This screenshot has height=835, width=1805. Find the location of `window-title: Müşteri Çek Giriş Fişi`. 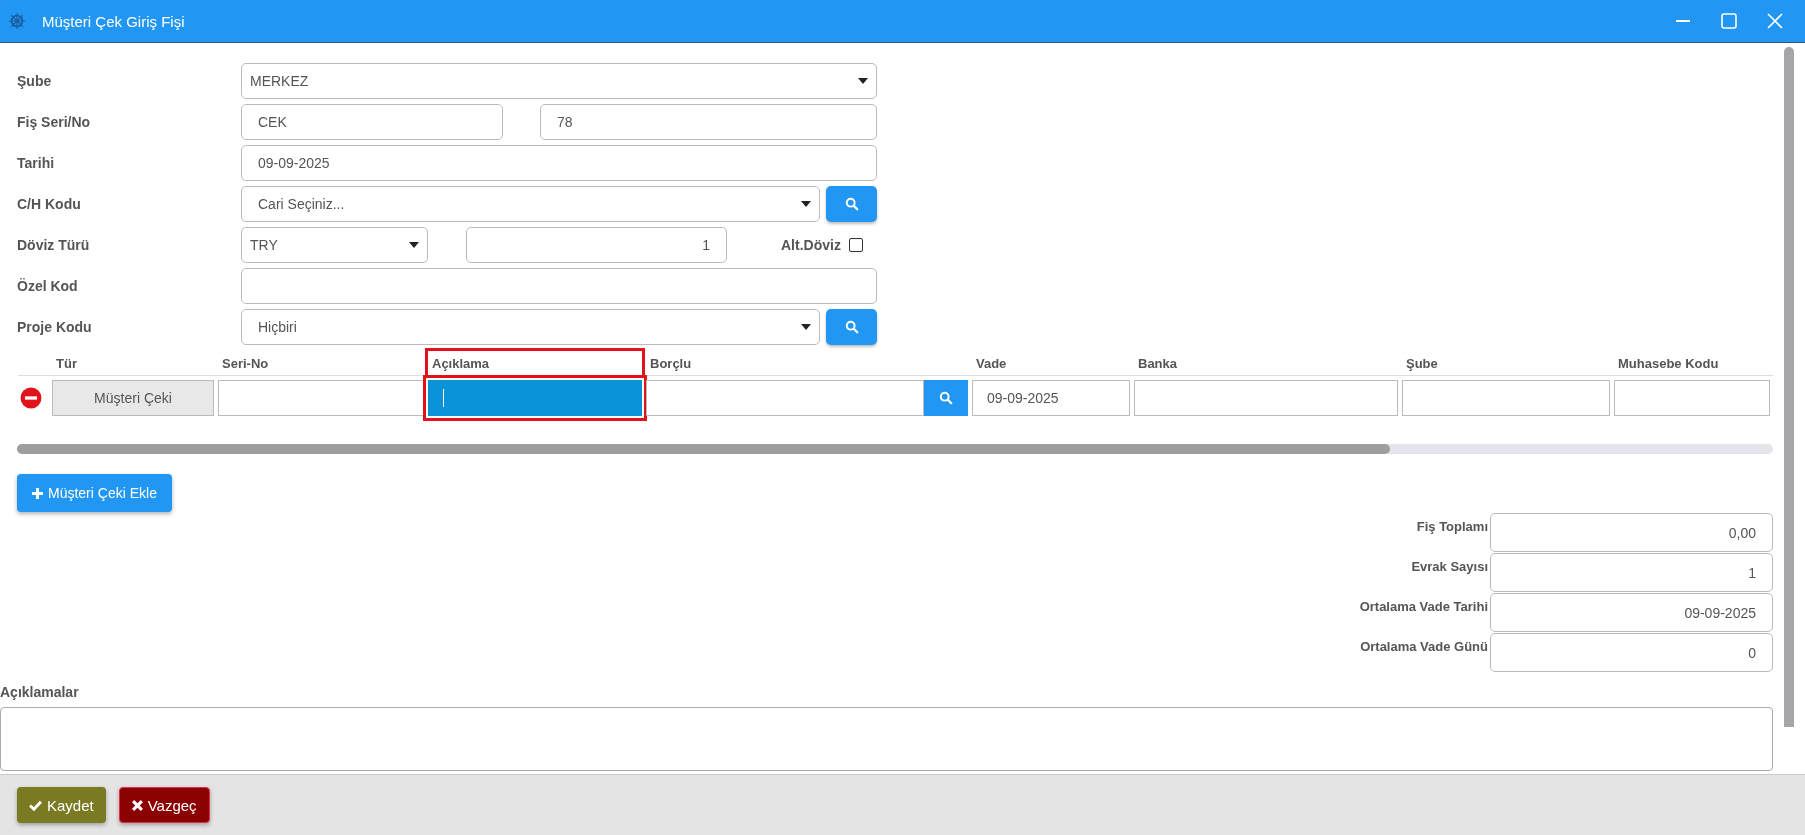

window-title: Müşteri Çek Giriş Fişi is located at coordinates (113, 21).